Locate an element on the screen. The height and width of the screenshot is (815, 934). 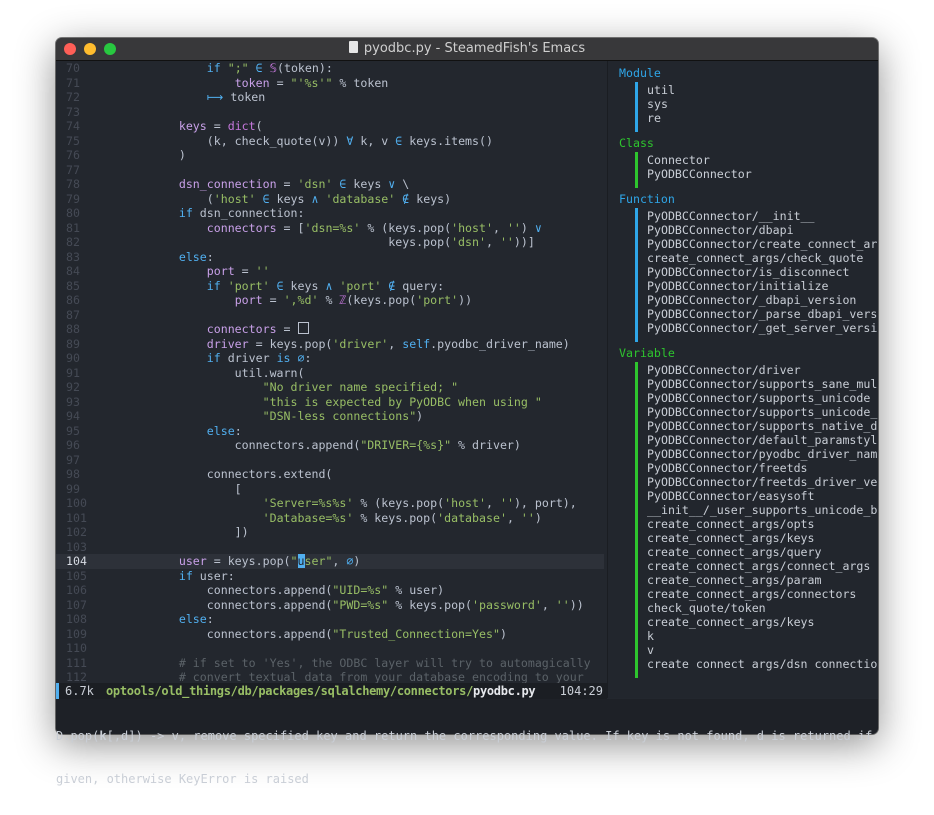
line-number: 106 is located at coordinates (76, 590).